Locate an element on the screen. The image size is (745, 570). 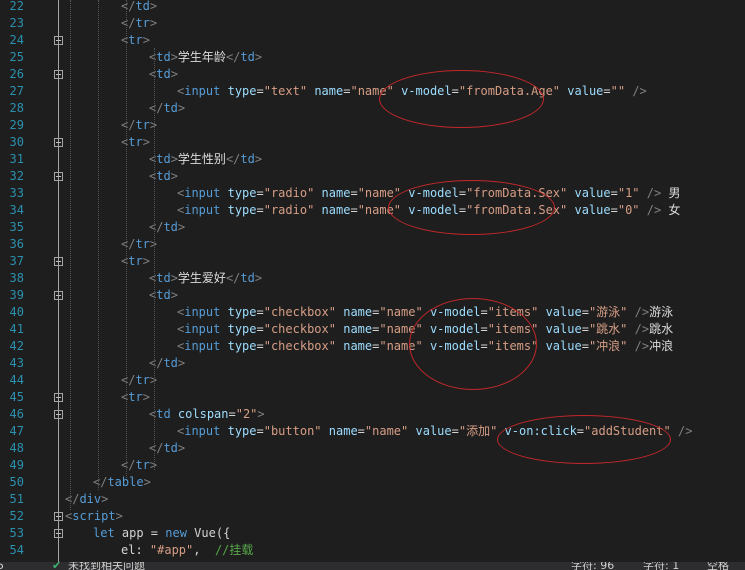
code-token: "2" is located at coordinates (246, 414).